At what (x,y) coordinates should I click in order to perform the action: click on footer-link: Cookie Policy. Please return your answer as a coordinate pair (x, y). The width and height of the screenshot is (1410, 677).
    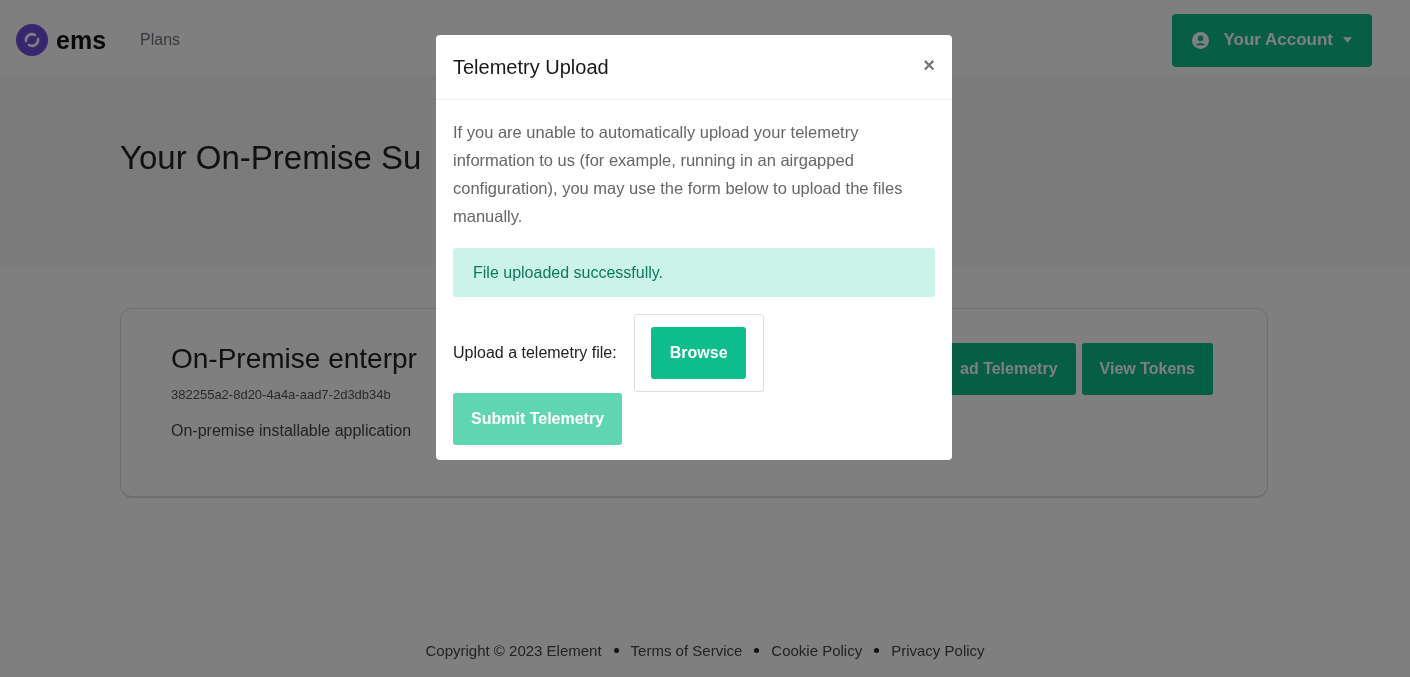
    Looking at the image, I should click on (817, 650).